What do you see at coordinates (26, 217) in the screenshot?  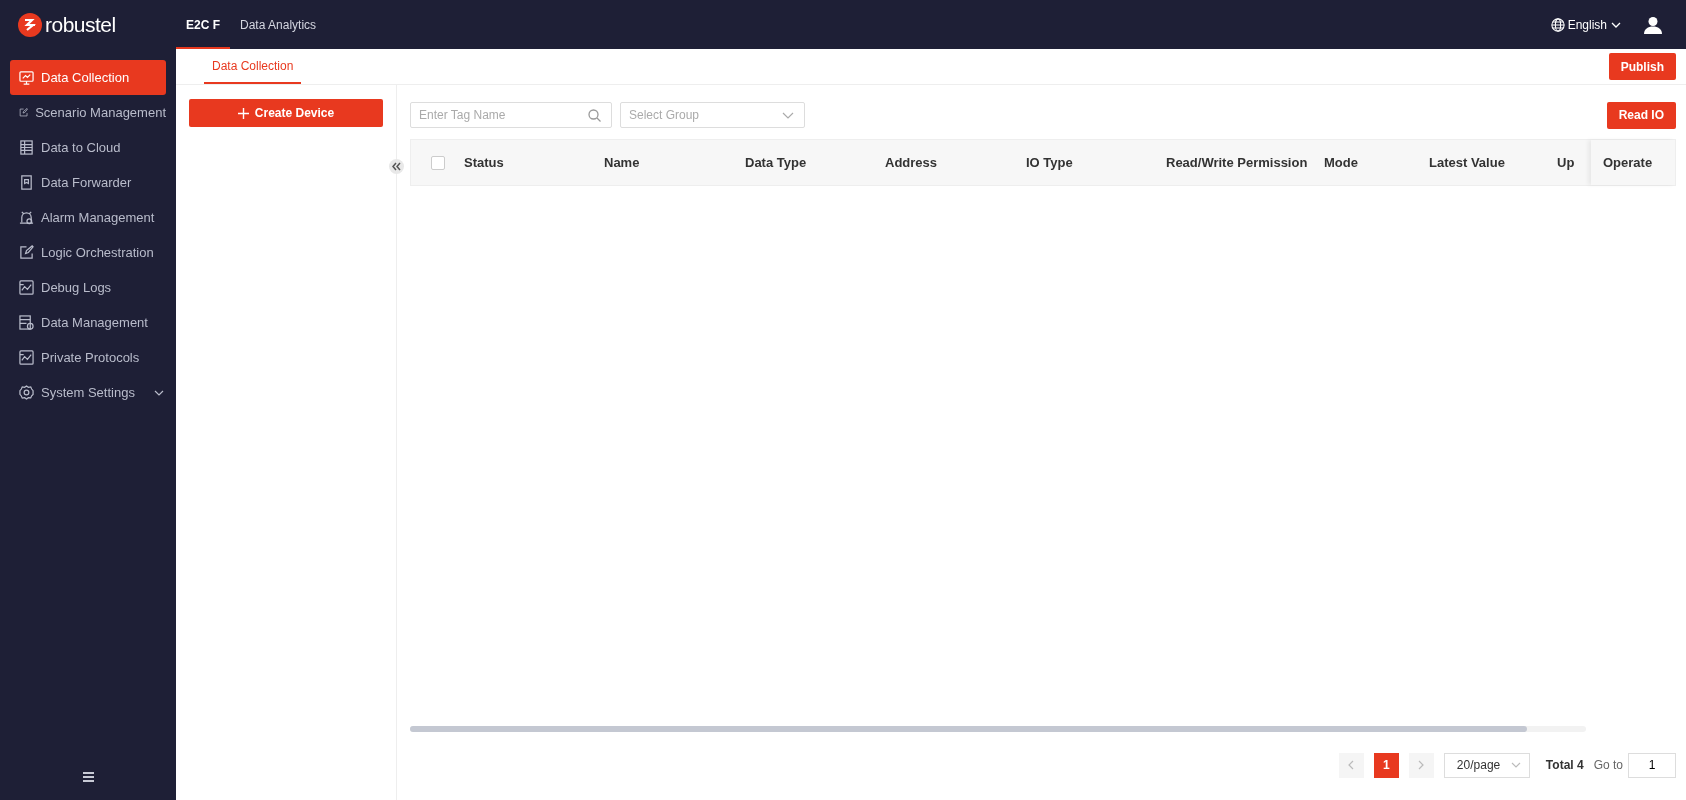 I see `alarm-icon` at bounding box center [26, 217].